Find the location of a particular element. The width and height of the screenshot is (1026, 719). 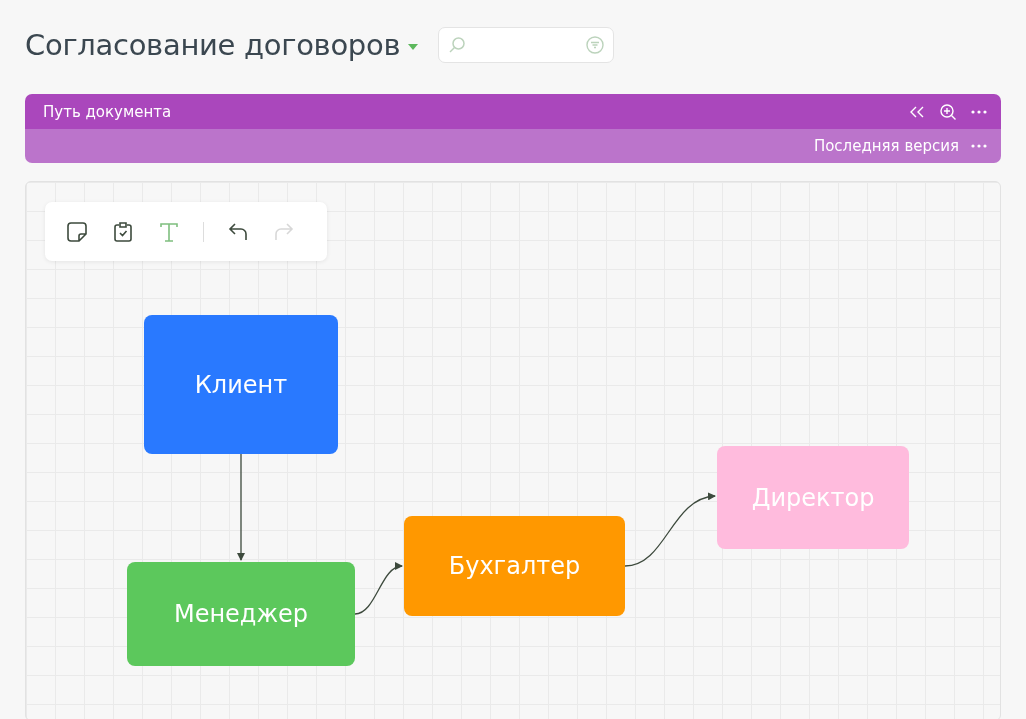

version-label: Последняя версия is located at coordinates (886, 146).